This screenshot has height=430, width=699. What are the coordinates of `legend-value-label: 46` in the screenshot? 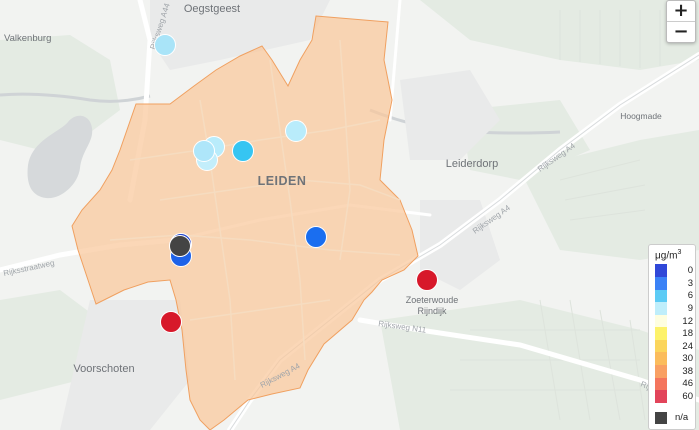 It's located at (687, 384).